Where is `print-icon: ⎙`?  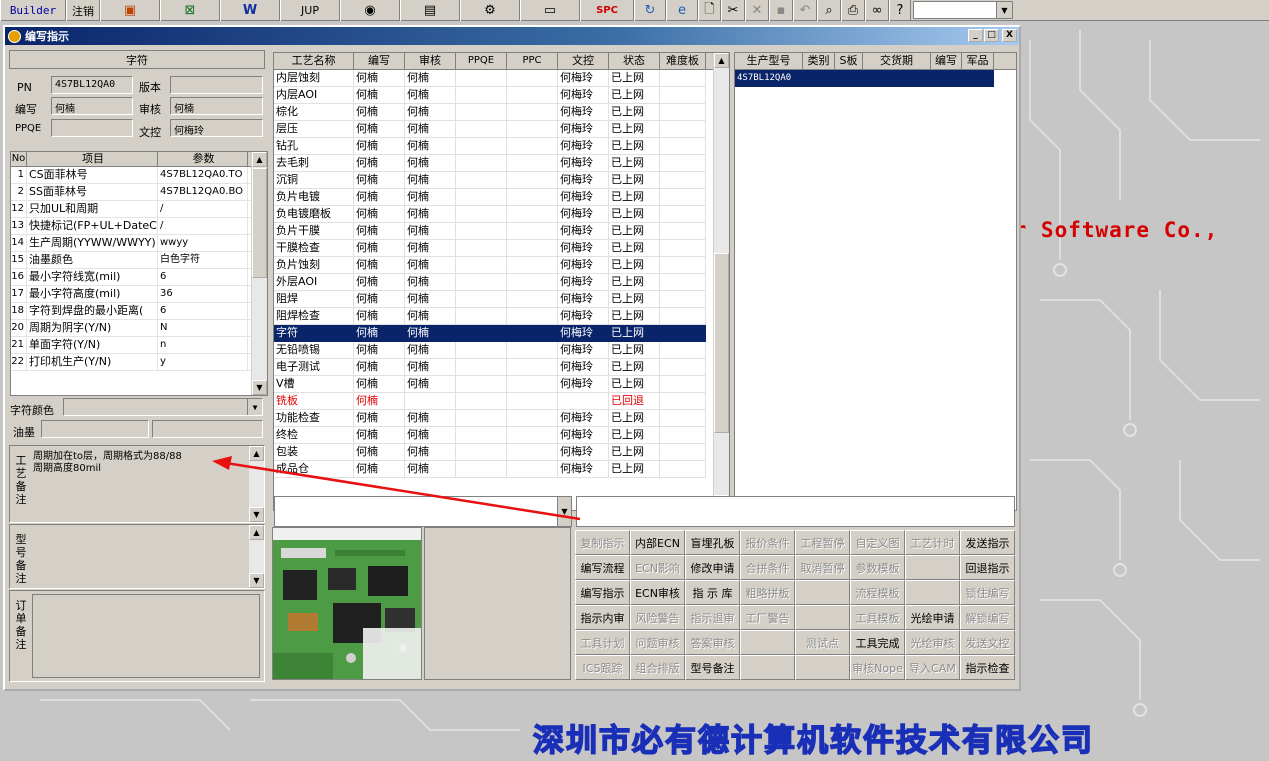 print-icon: ⎙ is located at coordinates (853, 10).